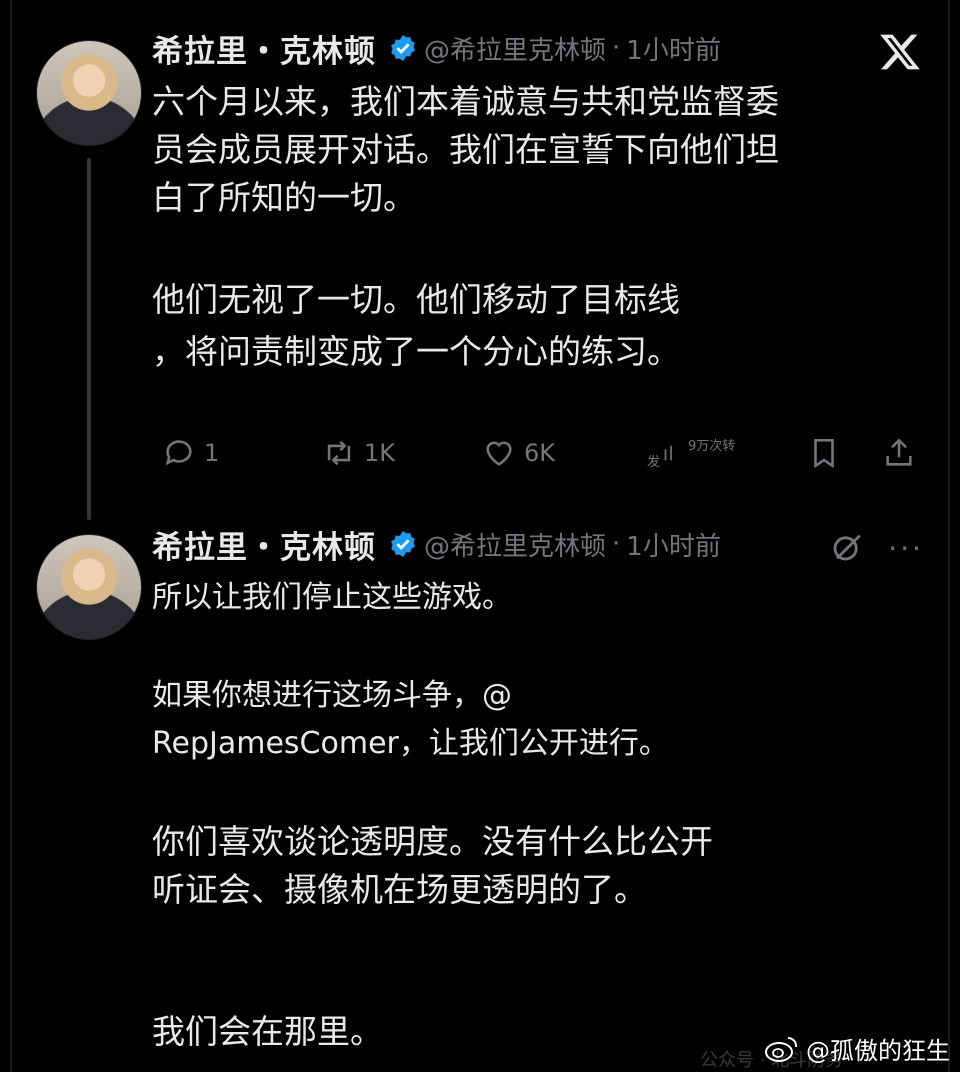 Image resolution: width=960 pixels, height=1072 pixels. I want to click on like-icon, so click(499, 453).